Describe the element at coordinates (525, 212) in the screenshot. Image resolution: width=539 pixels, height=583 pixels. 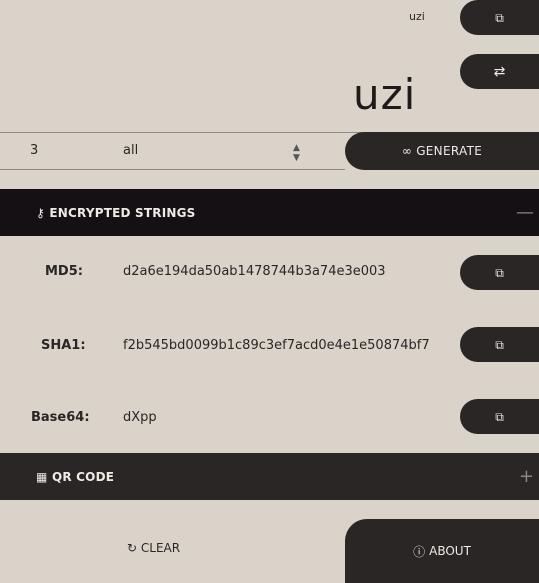
I see `collapse-icon: —` at that location.